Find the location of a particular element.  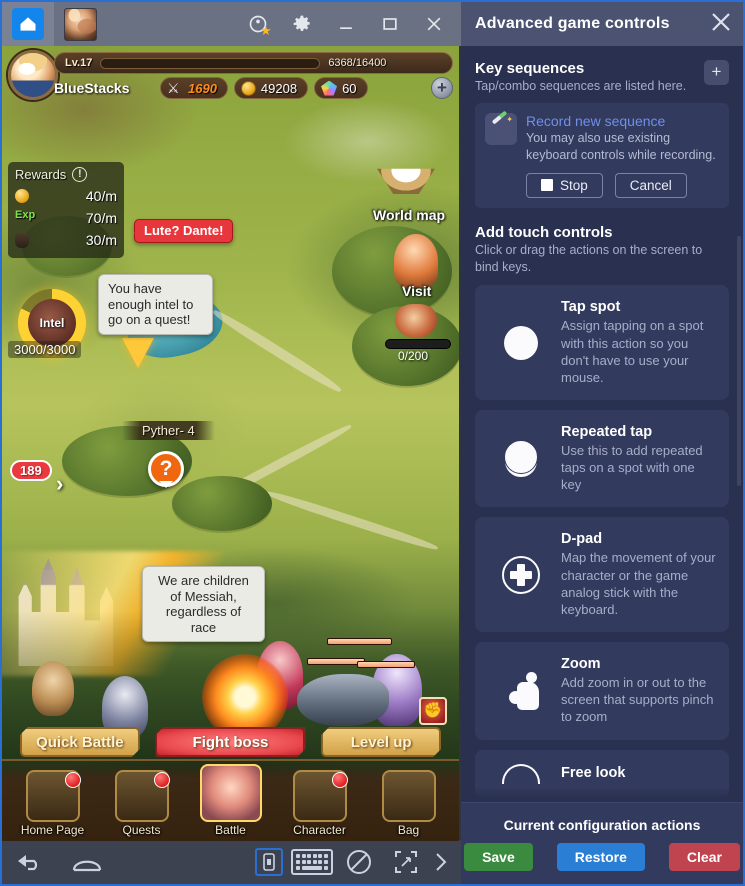

rewards-title: Rewards is located at coordinates (41, 174).